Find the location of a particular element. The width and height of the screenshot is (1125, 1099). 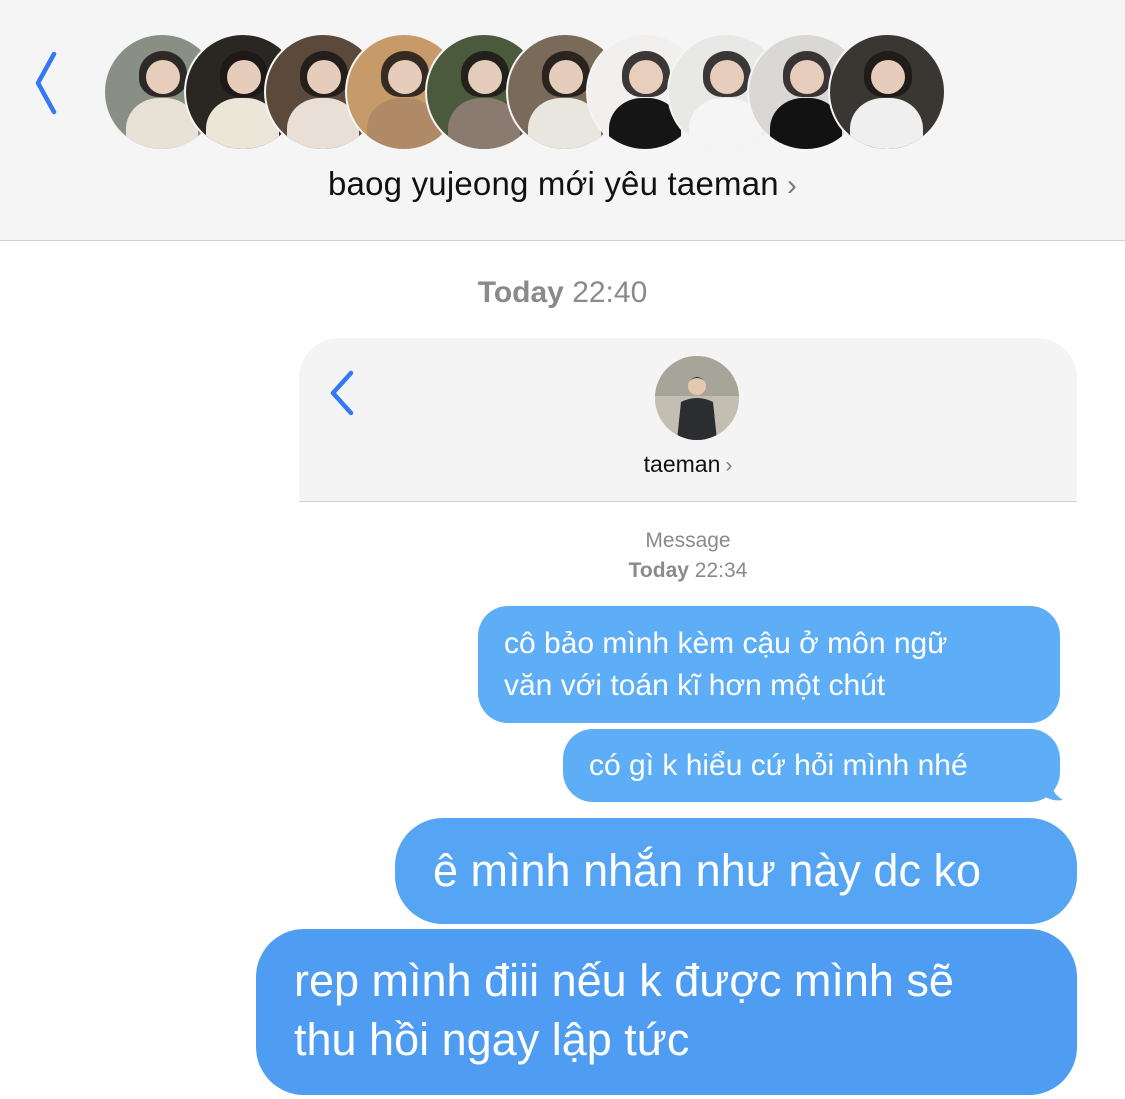

group-name: baog yujeong mới yêu taeman › is located at coordinates (562, 184).